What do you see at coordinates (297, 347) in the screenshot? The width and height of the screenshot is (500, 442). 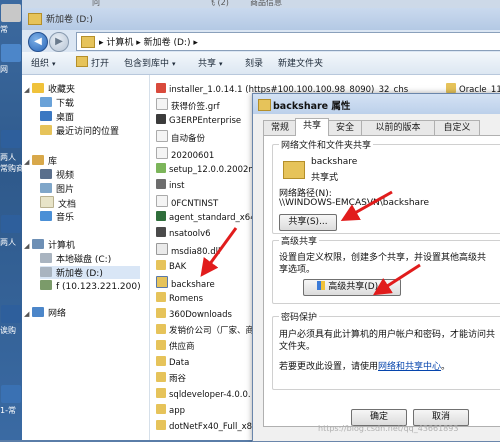 I see `password-desc: 文件夹。` at bounding box center [297, 347].